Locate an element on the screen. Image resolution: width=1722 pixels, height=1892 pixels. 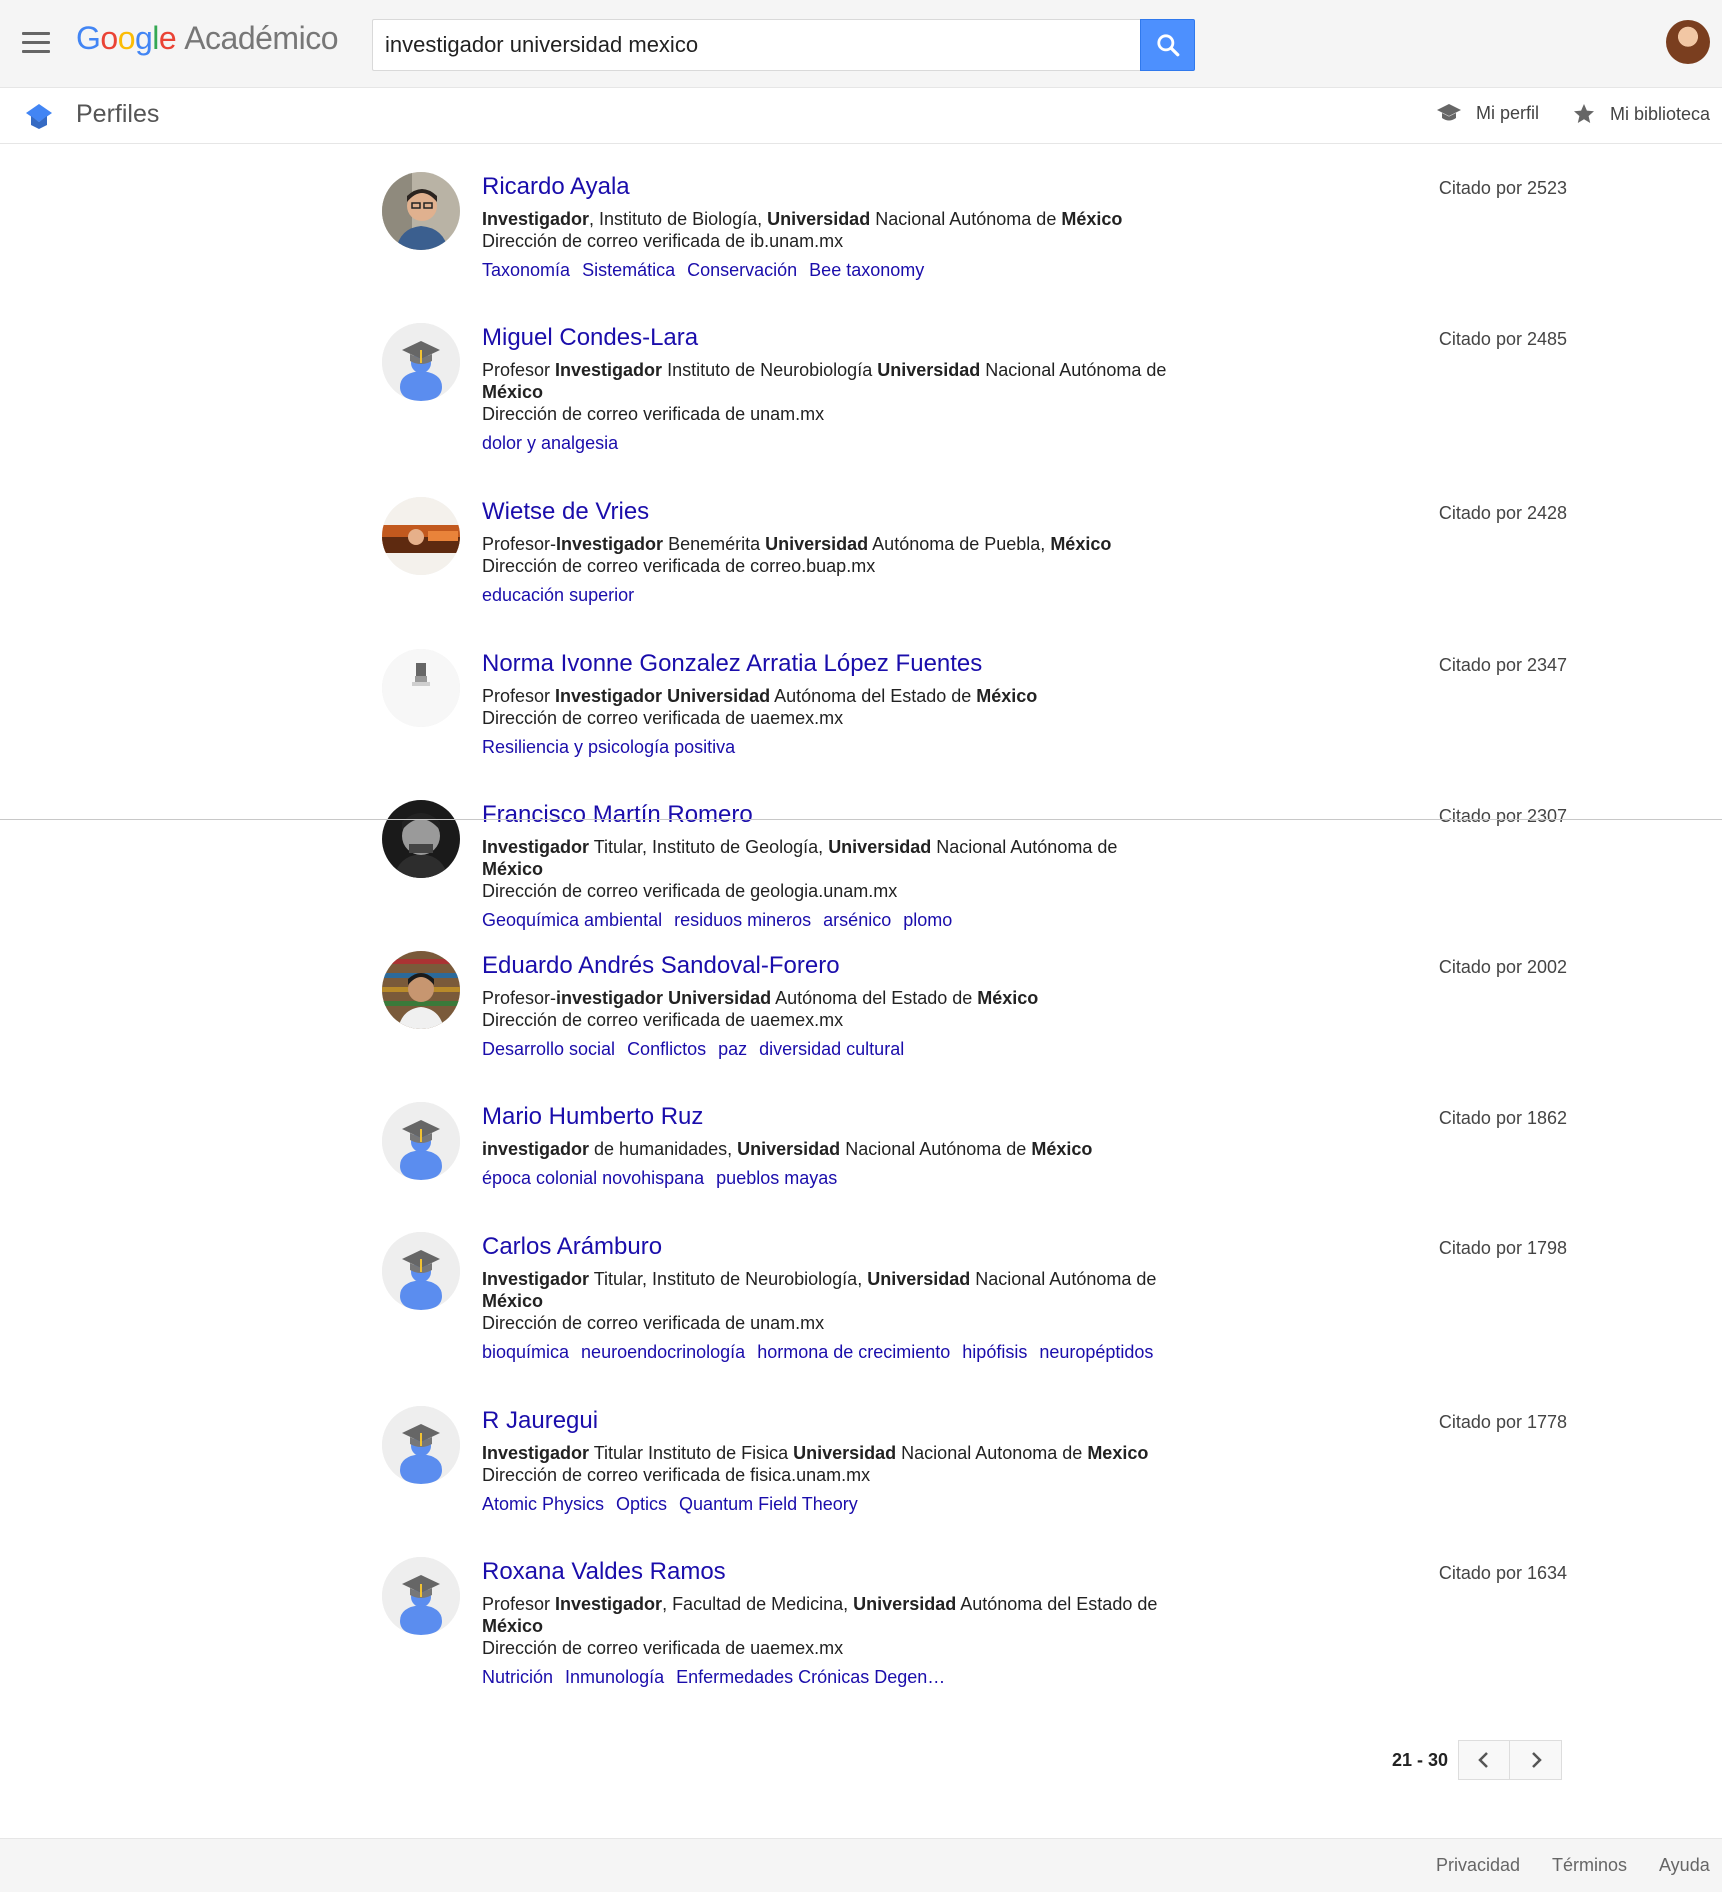
interest-tag-link: hipófisis is located at coordinates (994, 1352).